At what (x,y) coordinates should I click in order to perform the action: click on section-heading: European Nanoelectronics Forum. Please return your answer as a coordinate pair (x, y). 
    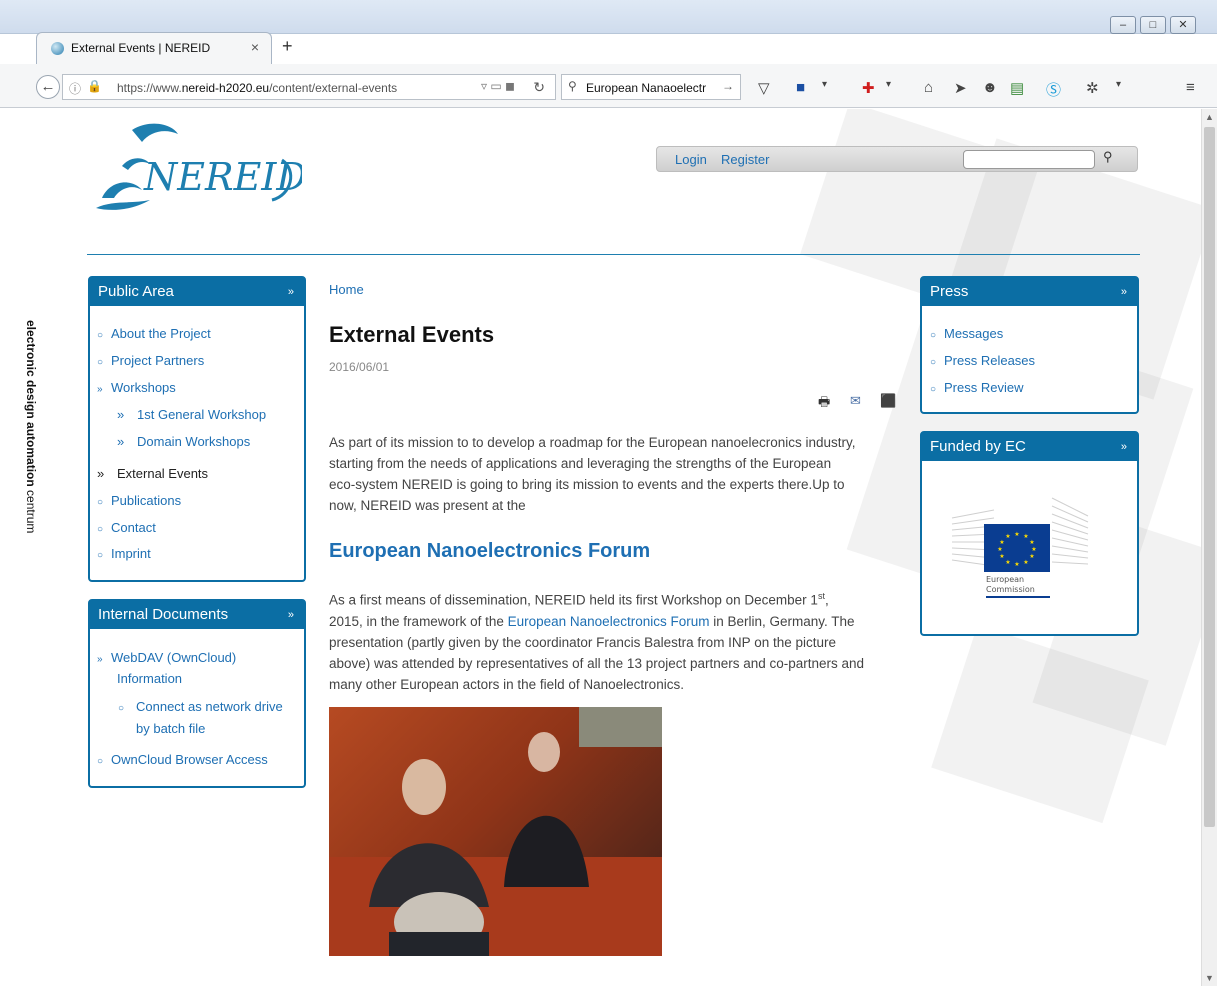
    Looking at the image, I should click on (490, 551).